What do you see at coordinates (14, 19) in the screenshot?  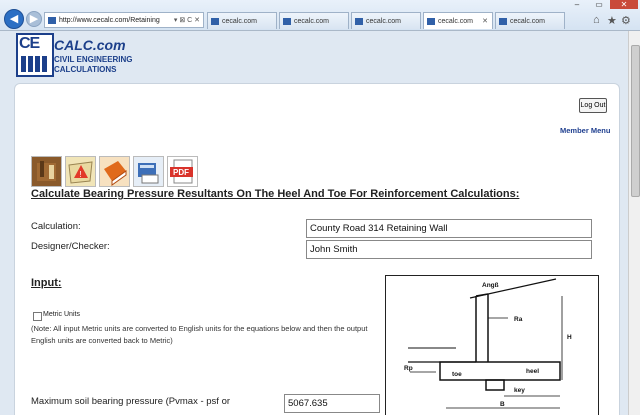 I see `back-button: ◀` at bounding box center [14, 19].